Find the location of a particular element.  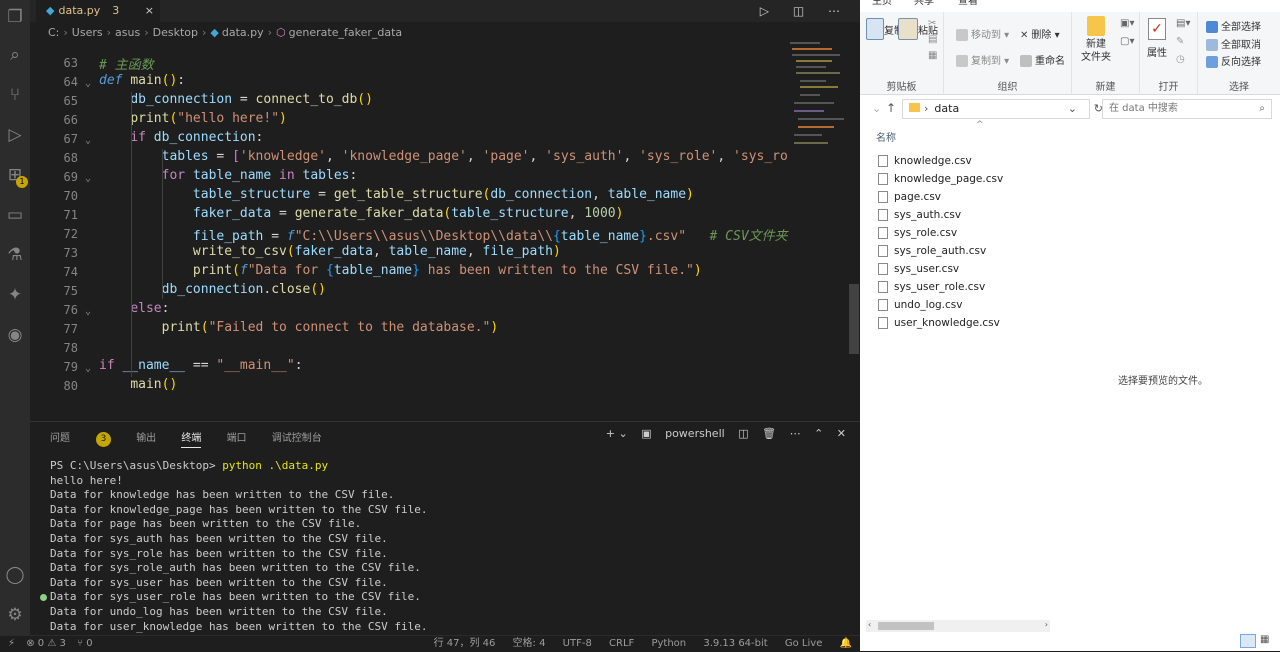

move-to-button: 移动到 ▾ is located at coordinates (982, 33).